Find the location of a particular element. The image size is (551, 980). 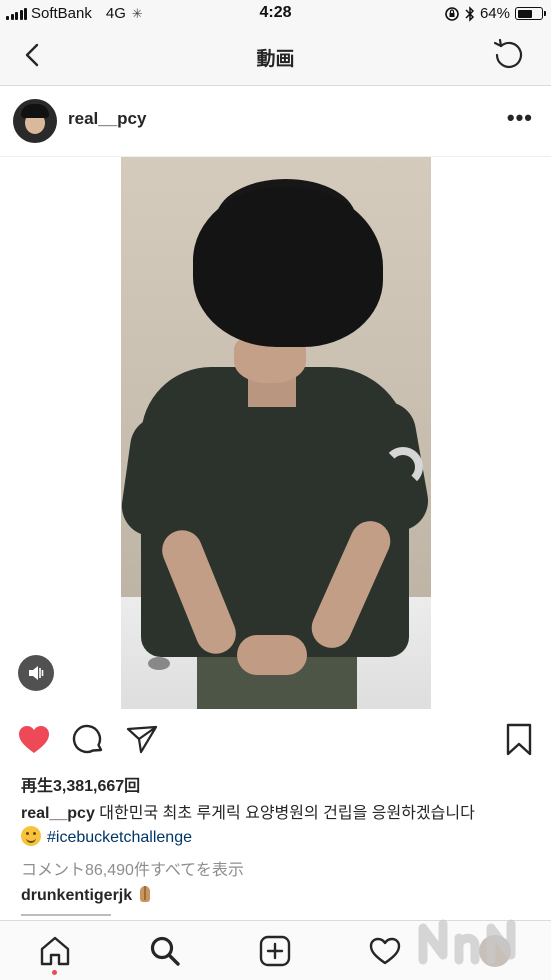

view-all-comments-link: コメント86,490件すべてを表示 is located at coordinates (132, 868).